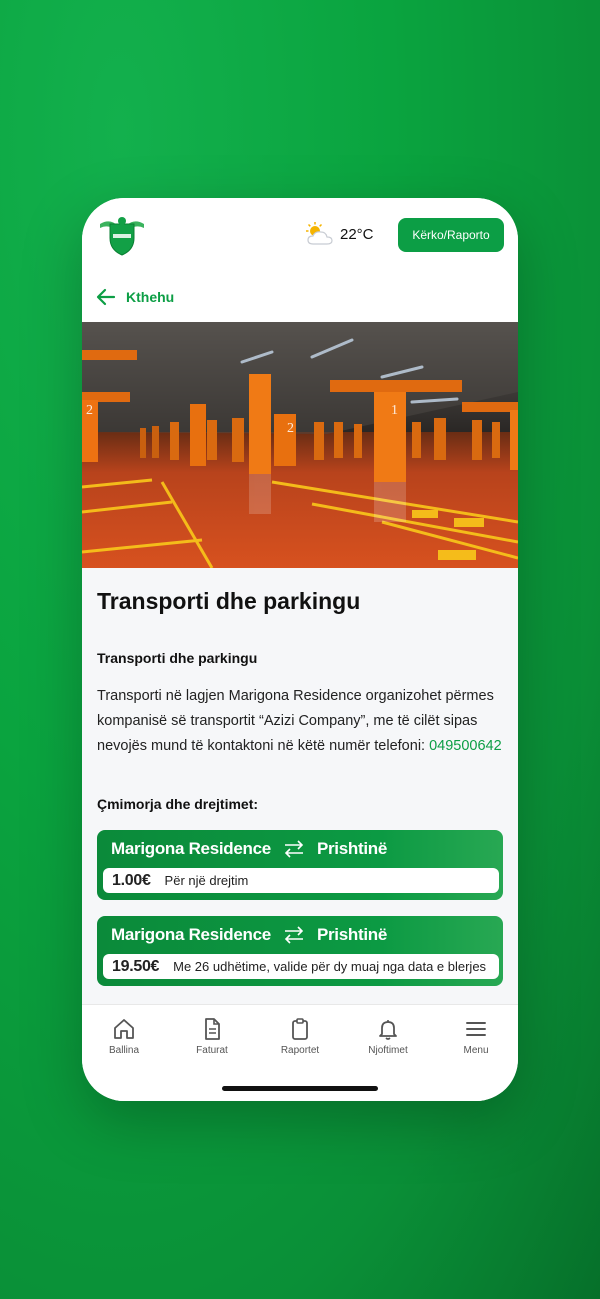 Image resolution: width=600 pixels, height=1299 pixels. Describe the element at coordinates (150, 297) in the screenshot. I see `back-label: Kthehu` at that location.